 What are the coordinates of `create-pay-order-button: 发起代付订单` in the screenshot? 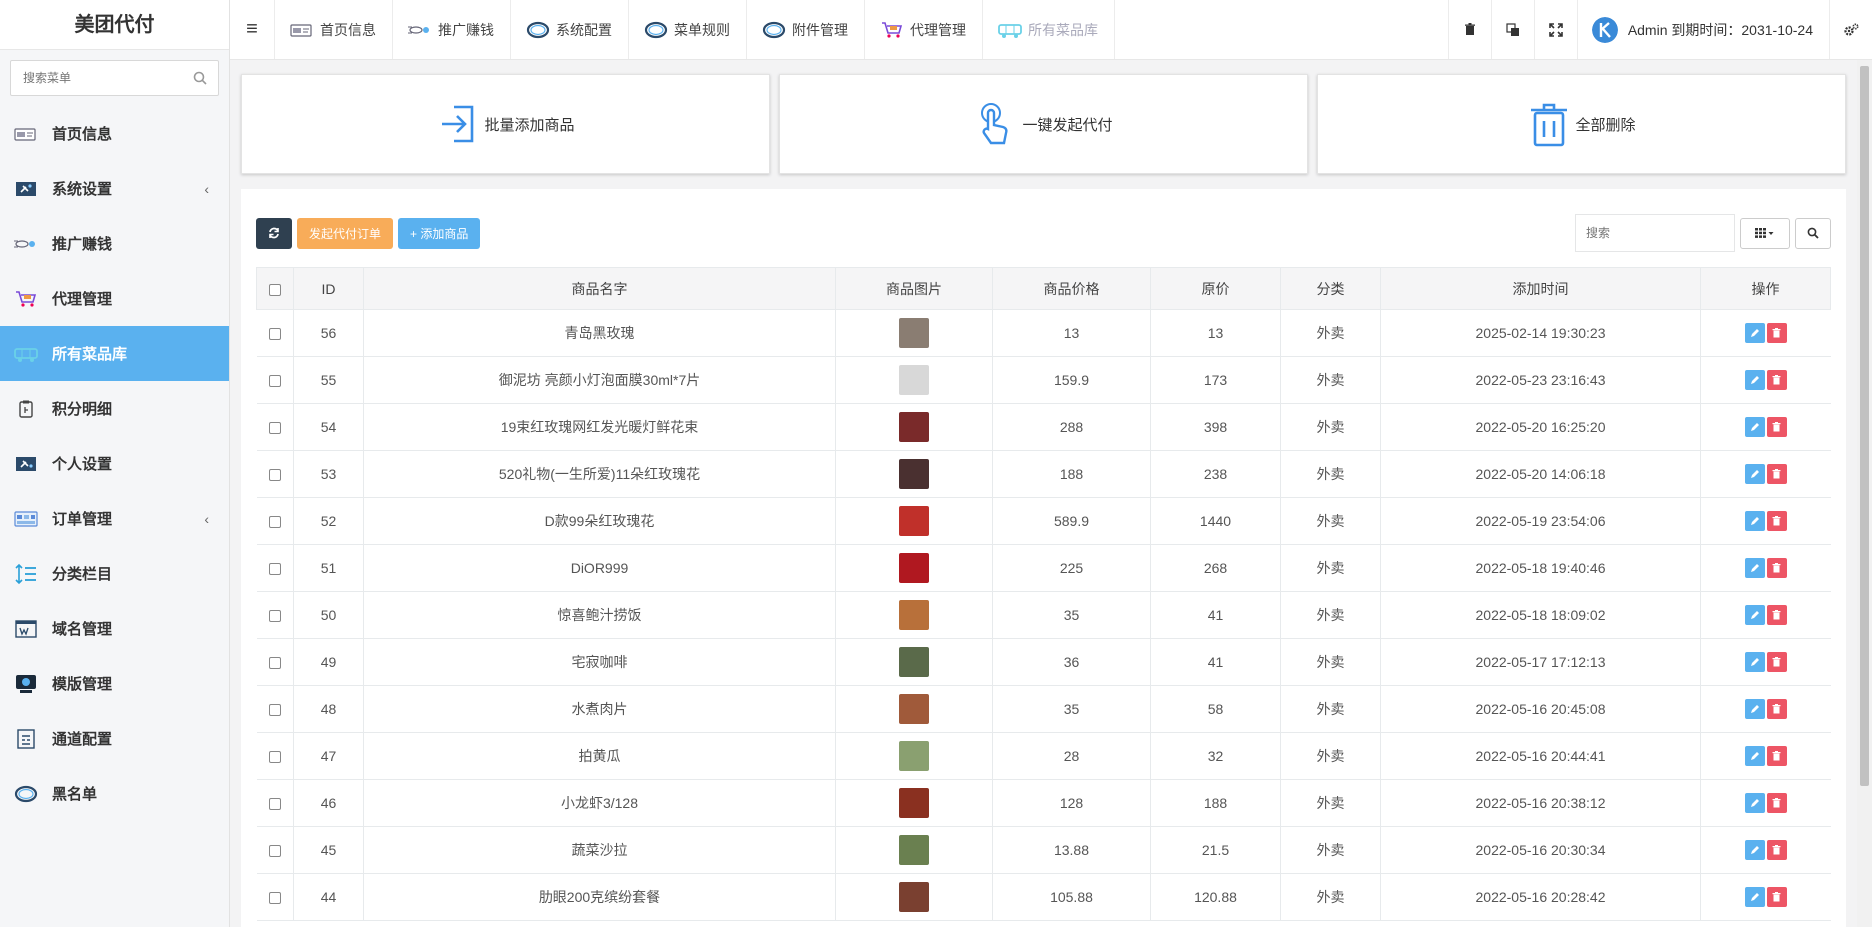 It's located at (345, 233).